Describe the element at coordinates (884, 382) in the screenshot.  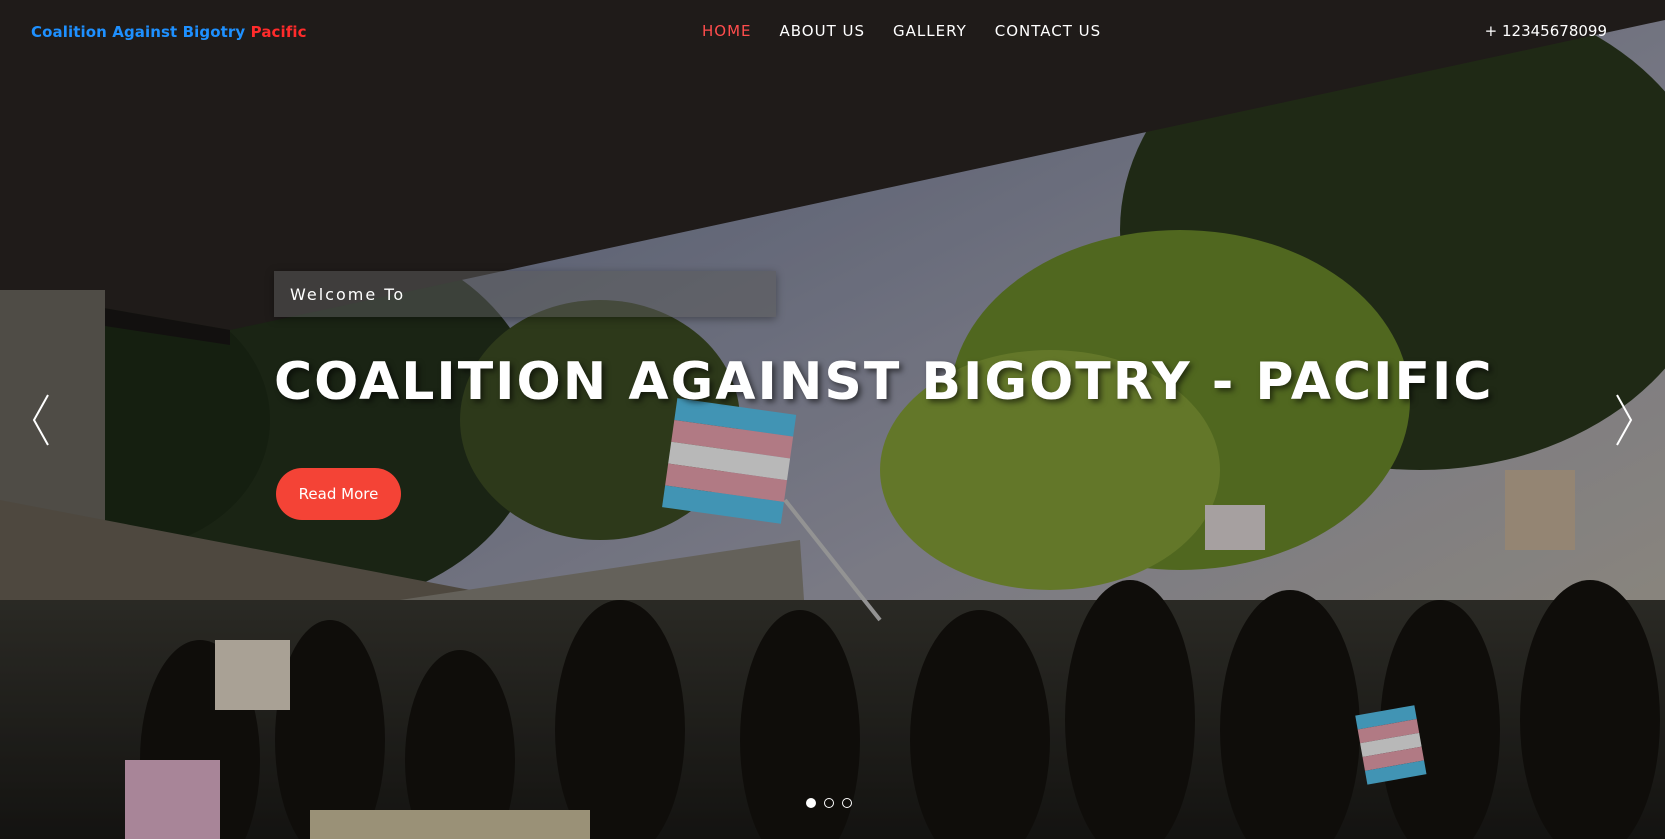
I see `hero-title: COALITION AGAINST BIGOTRY - PACIFIC` at that location.